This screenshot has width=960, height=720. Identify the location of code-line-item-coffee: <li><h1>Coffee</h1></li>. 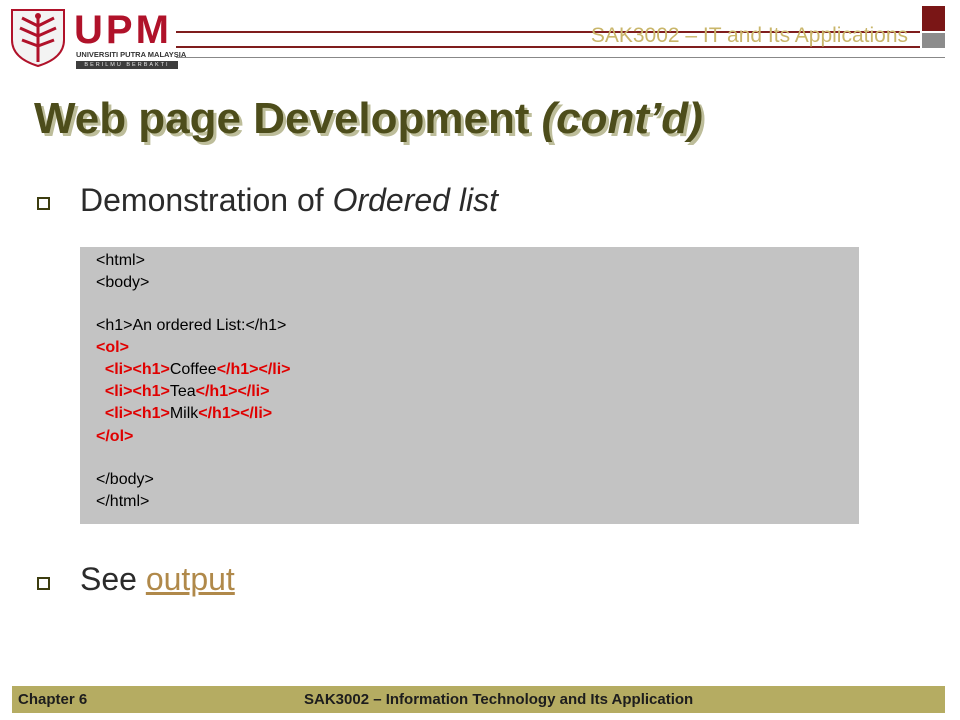
(193, 370).